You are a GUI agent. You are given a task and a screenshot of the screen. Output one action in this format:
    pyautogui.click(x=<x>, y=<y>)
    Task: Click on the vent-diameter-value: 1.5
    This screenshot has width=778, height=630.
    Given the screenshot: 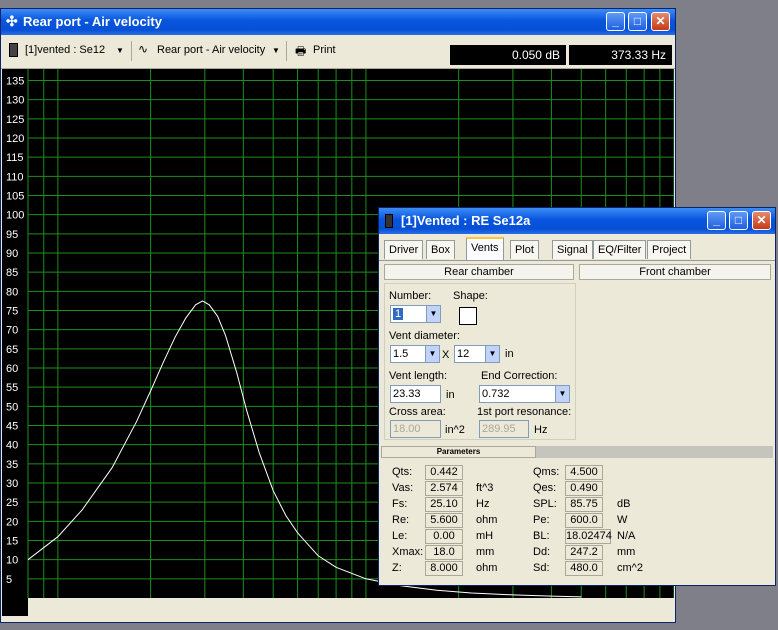 What is the action you would take?
    pyautogui.click(x=401, y=354)
    